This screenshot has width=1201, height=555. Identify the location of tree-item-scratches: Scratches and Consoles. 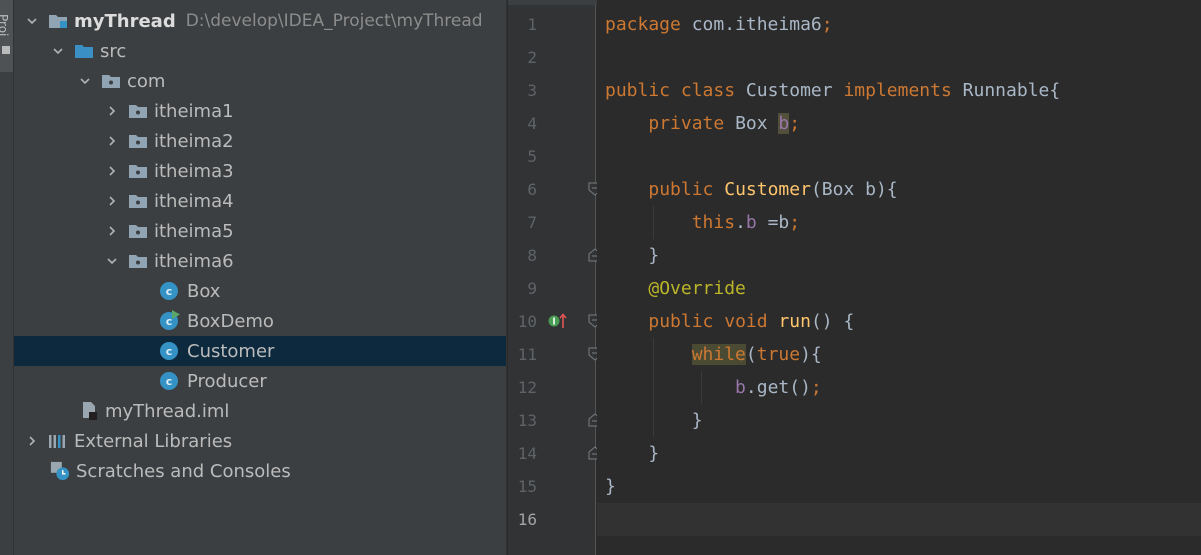
(260, 471).